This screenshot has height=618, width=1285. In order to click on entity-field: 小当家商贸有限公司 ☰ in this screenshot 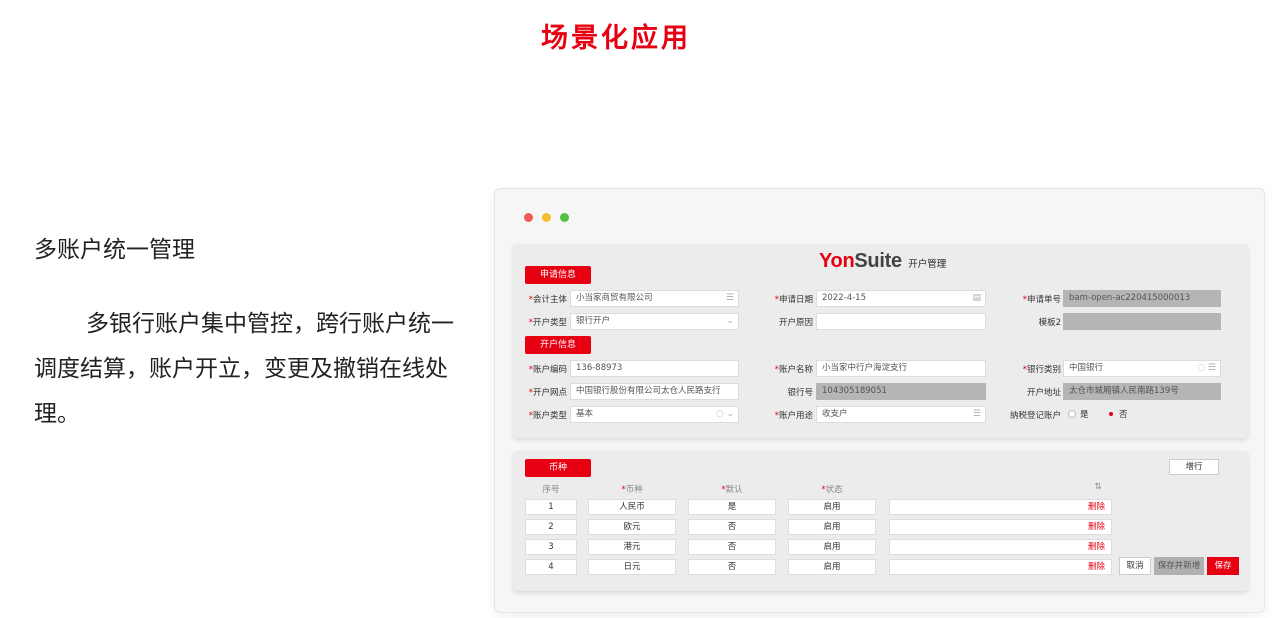, I will do `click(654, 298)`.